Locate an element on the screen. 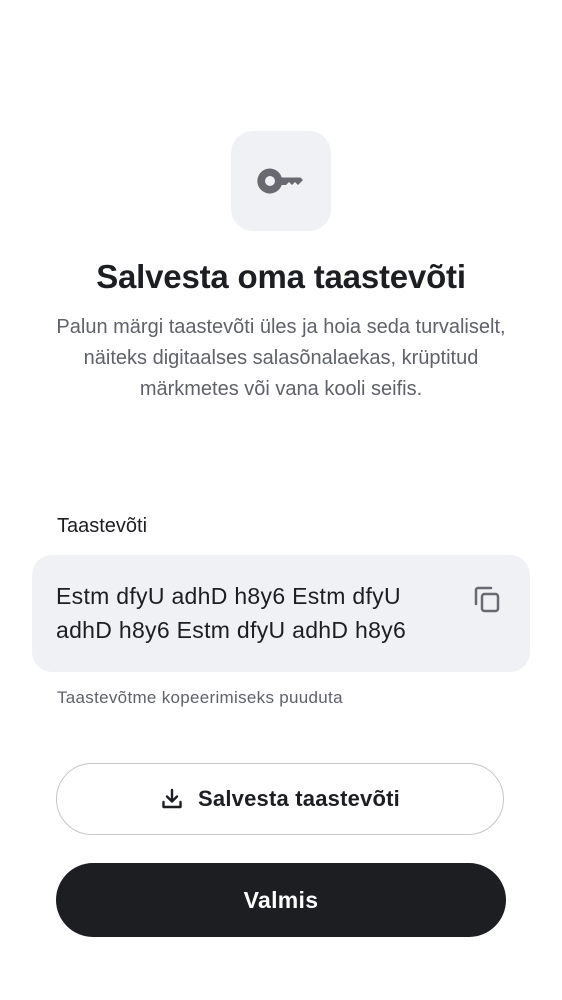 The height and width of the screenshot is (1000, 562). recovery-key-label: Taastevõti is located at coordinates (102, 526).